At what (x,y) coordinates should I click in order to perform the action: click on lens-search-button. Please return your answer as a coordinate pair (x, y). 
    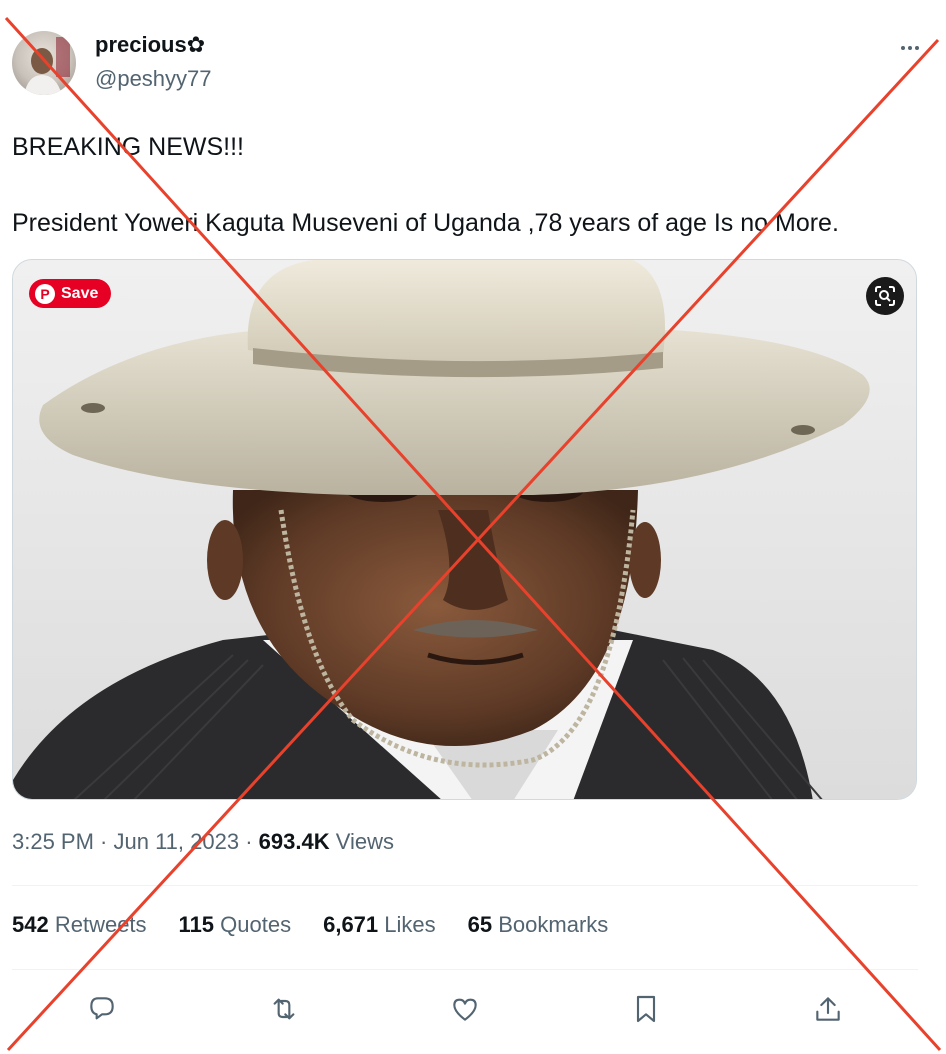
    Looking at the image, I should click on (885, 296).